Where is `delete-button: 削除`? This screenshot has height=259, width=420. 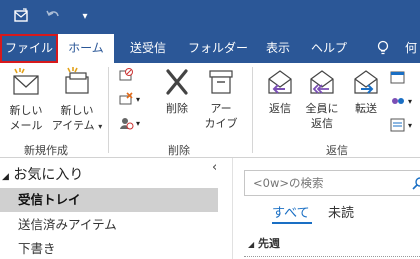 delete-button: 削除 is located at coordinates (177, 91).